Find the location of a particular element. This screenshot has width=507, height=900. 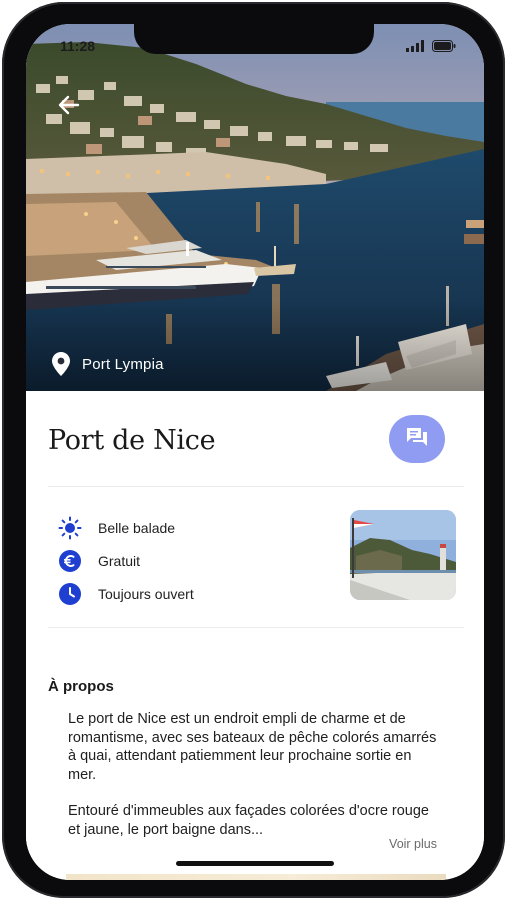

gallery-thumbnail is located at coordinates (403, 555).